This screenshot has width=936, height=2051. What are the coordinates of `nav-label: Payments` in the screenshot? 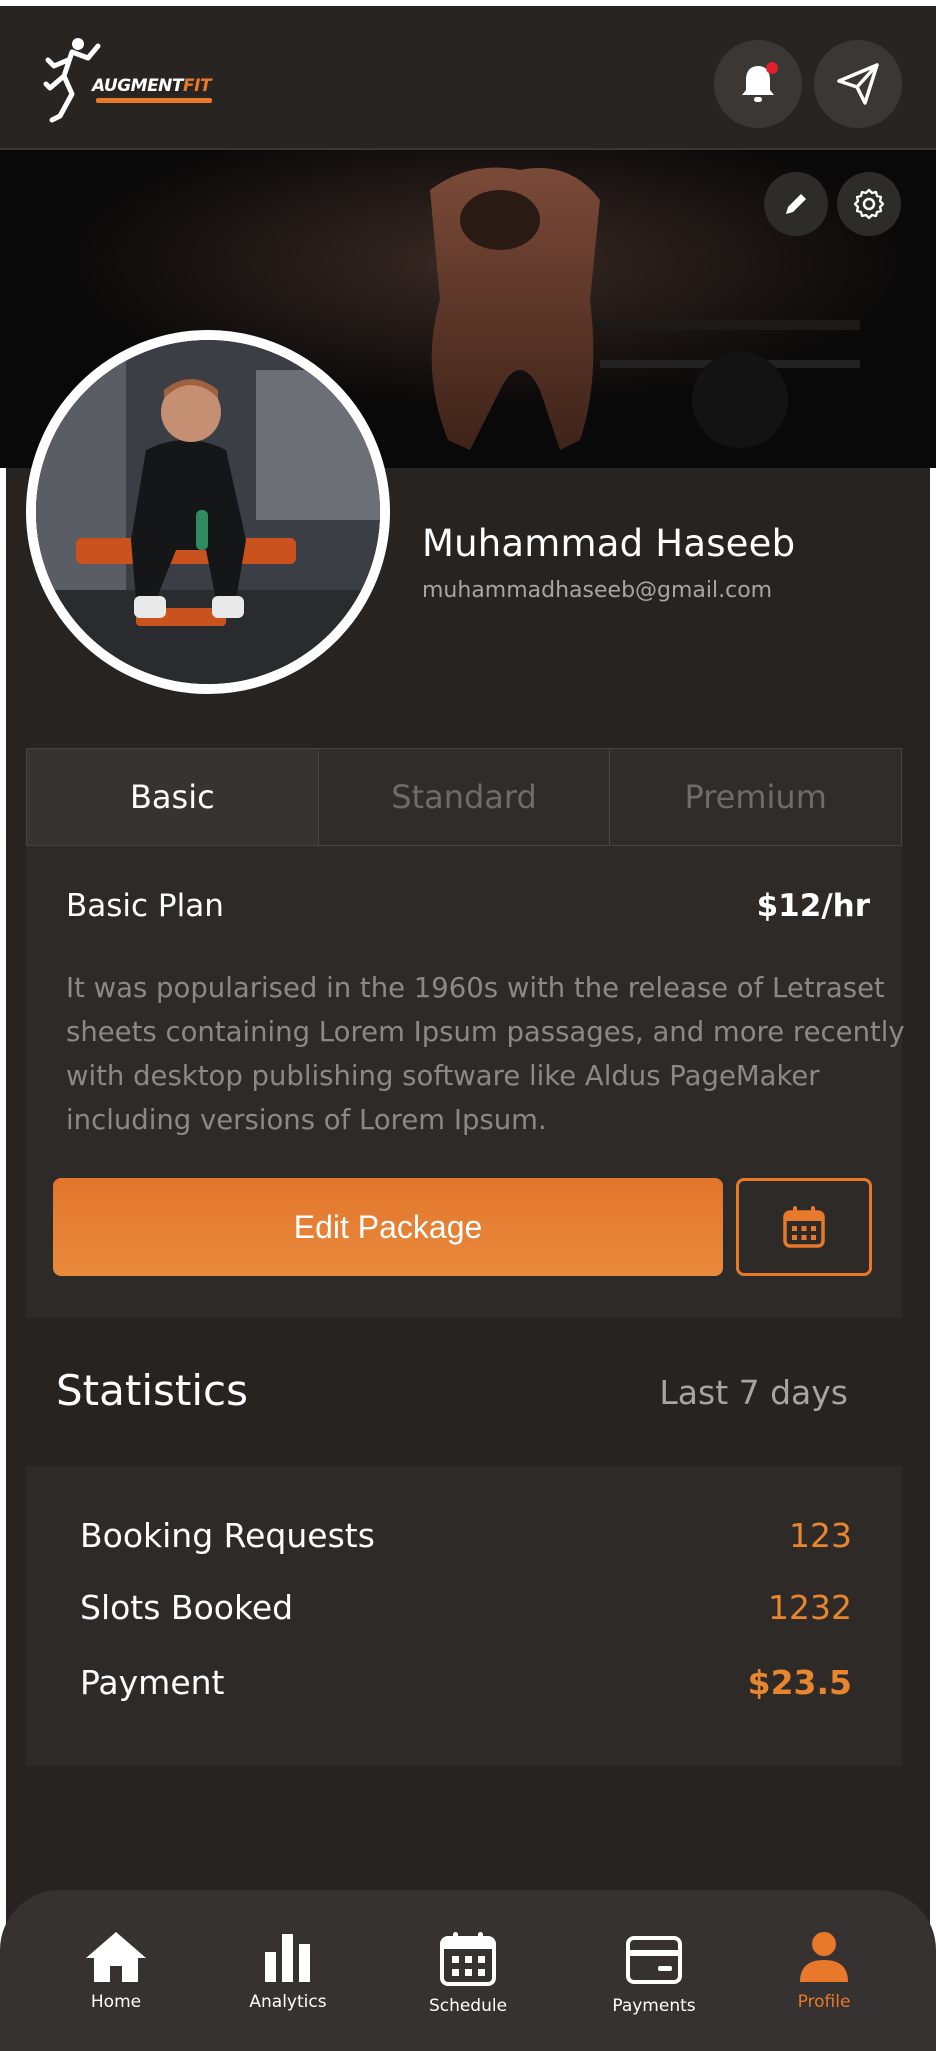 It's located at (654, 2006).